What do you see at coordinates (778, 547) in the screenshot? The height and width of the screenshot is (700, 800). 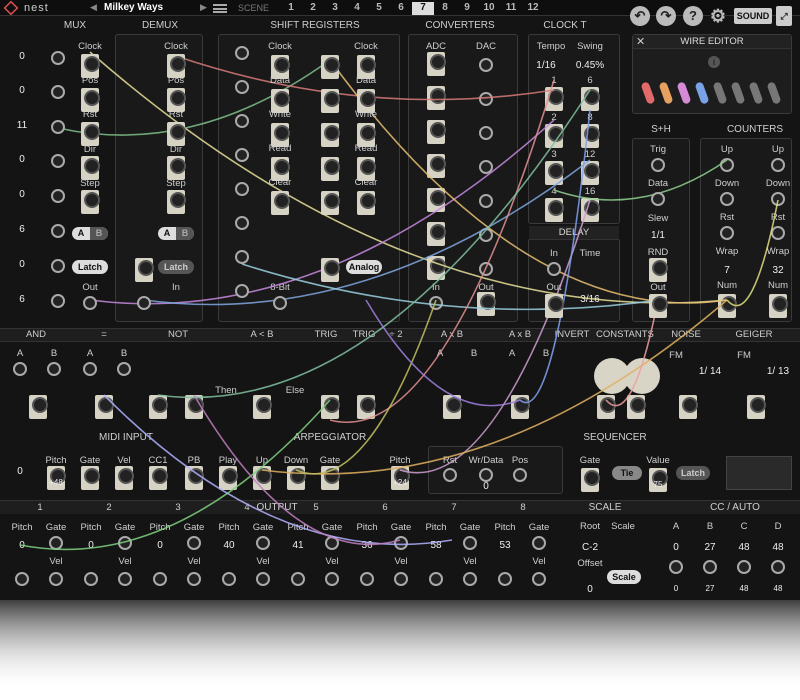 I see `cc-d-value: 48` at bounding box center [778, 547].